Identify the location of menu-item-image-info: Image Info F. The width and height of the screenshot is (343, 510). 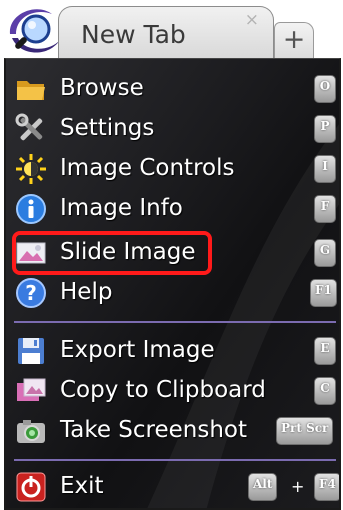
(174, 209).